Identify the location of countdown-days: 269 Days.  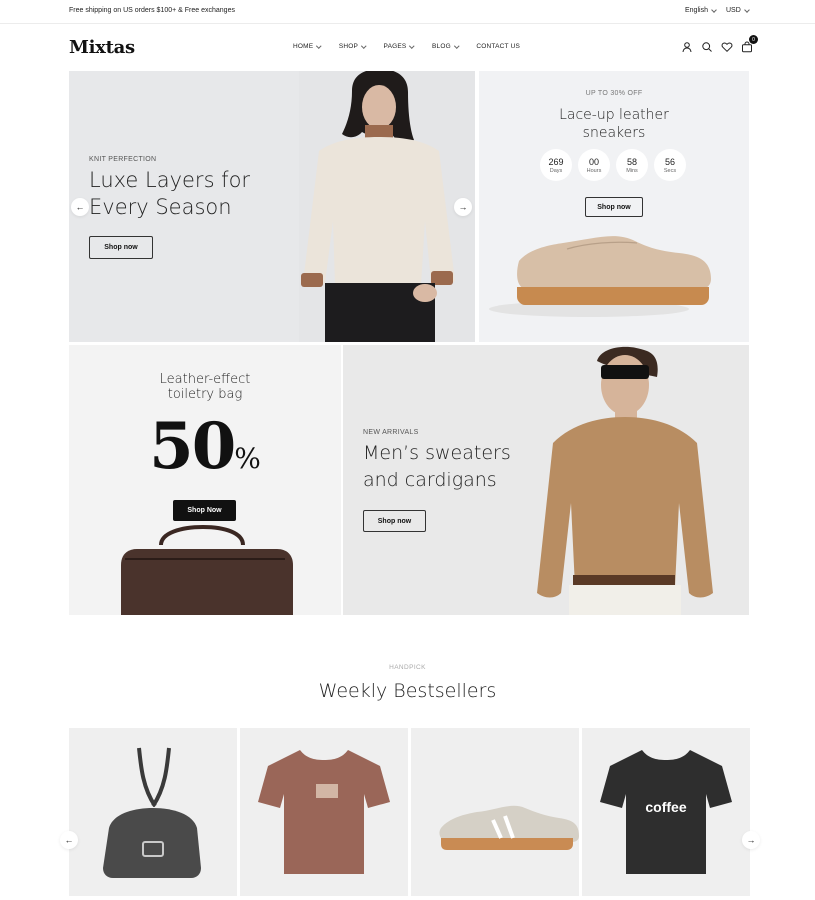
(556, 165).